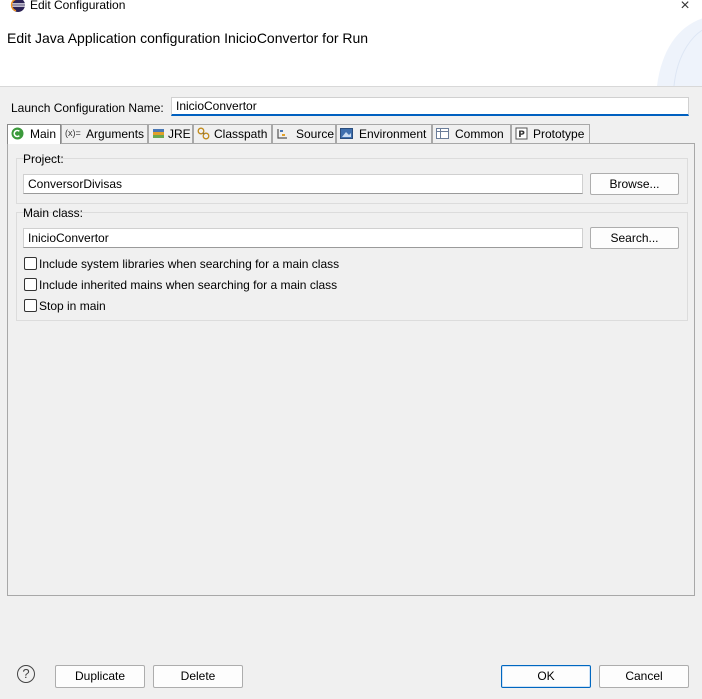 This screenshot has height=699, width=702. I want to click on tab-jre-label: JRE, so click(179, 134).